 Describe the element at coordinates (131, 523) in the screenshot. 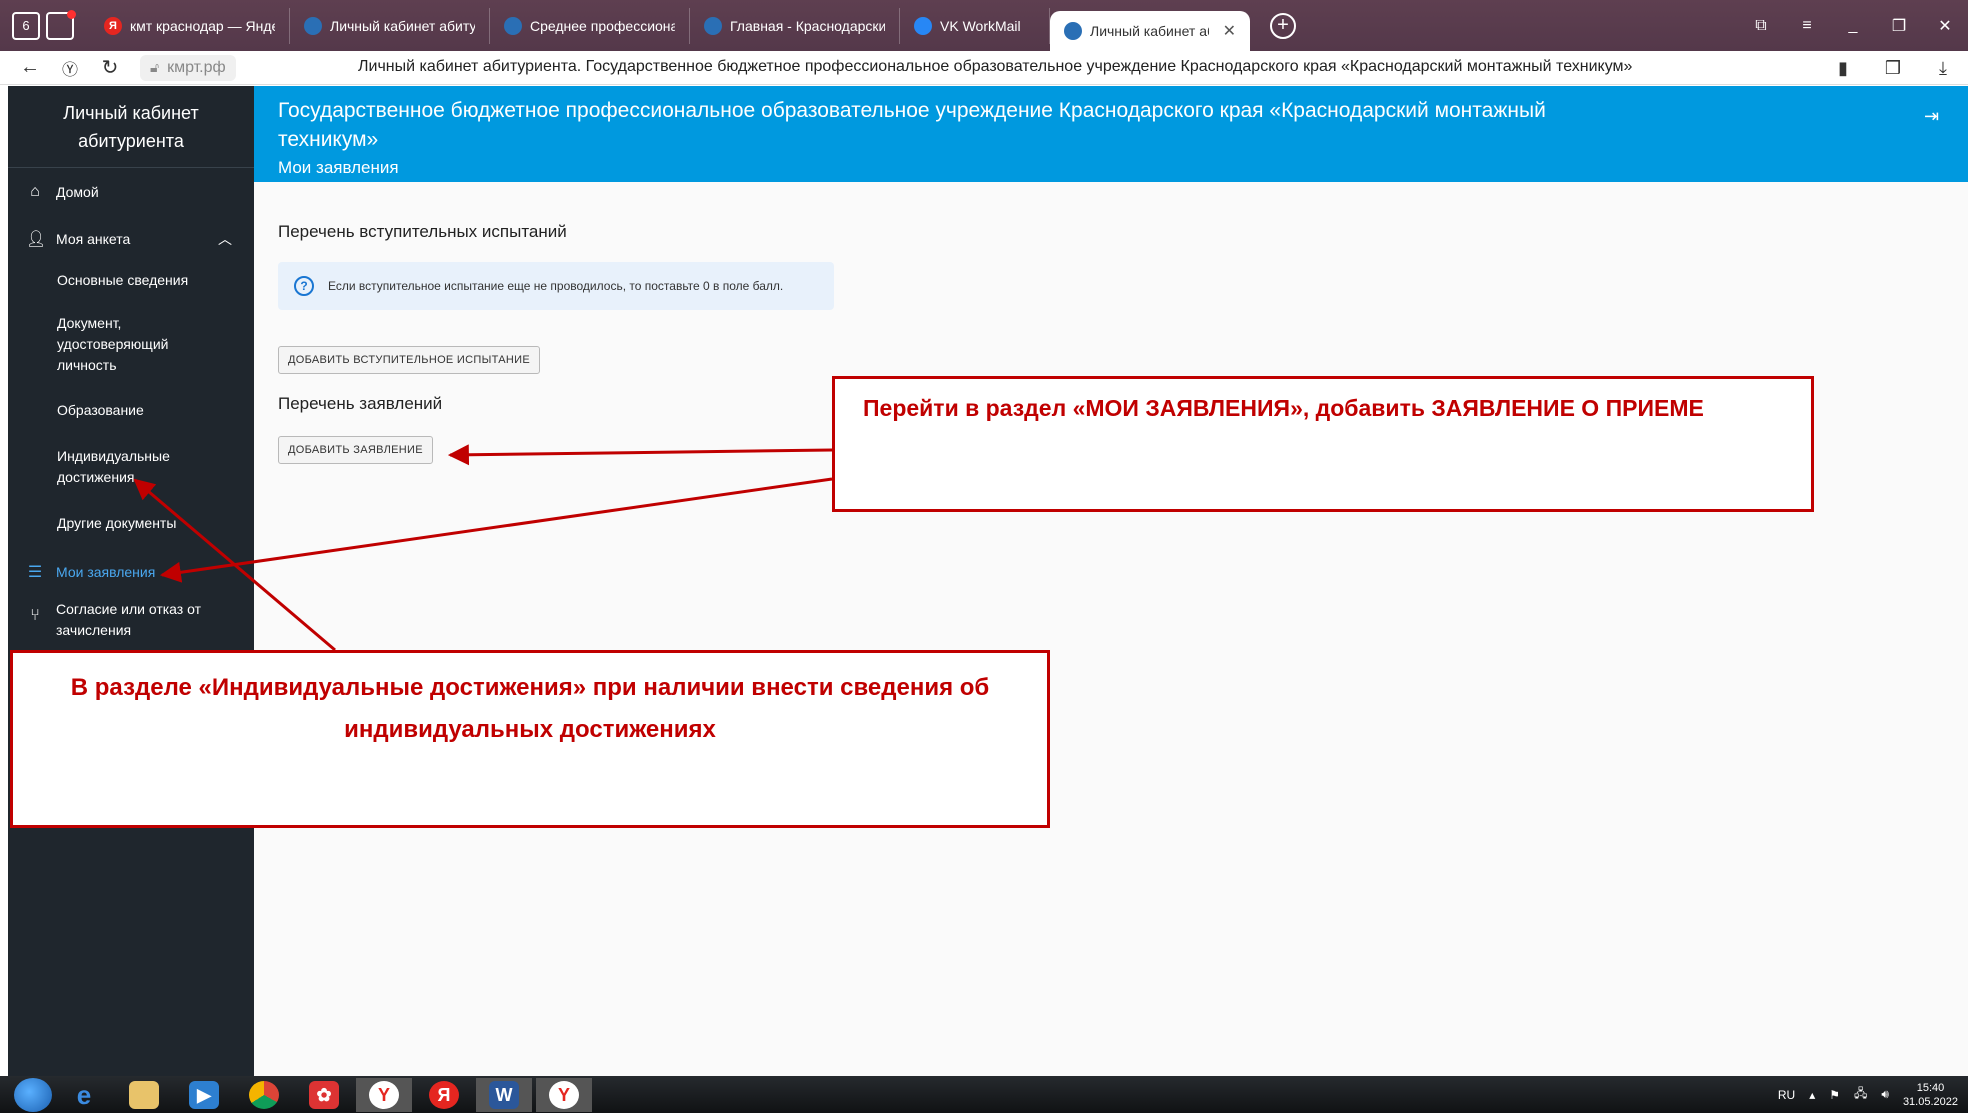

I see `sidebar-subitem-other-docs: Другие документы` at that location.